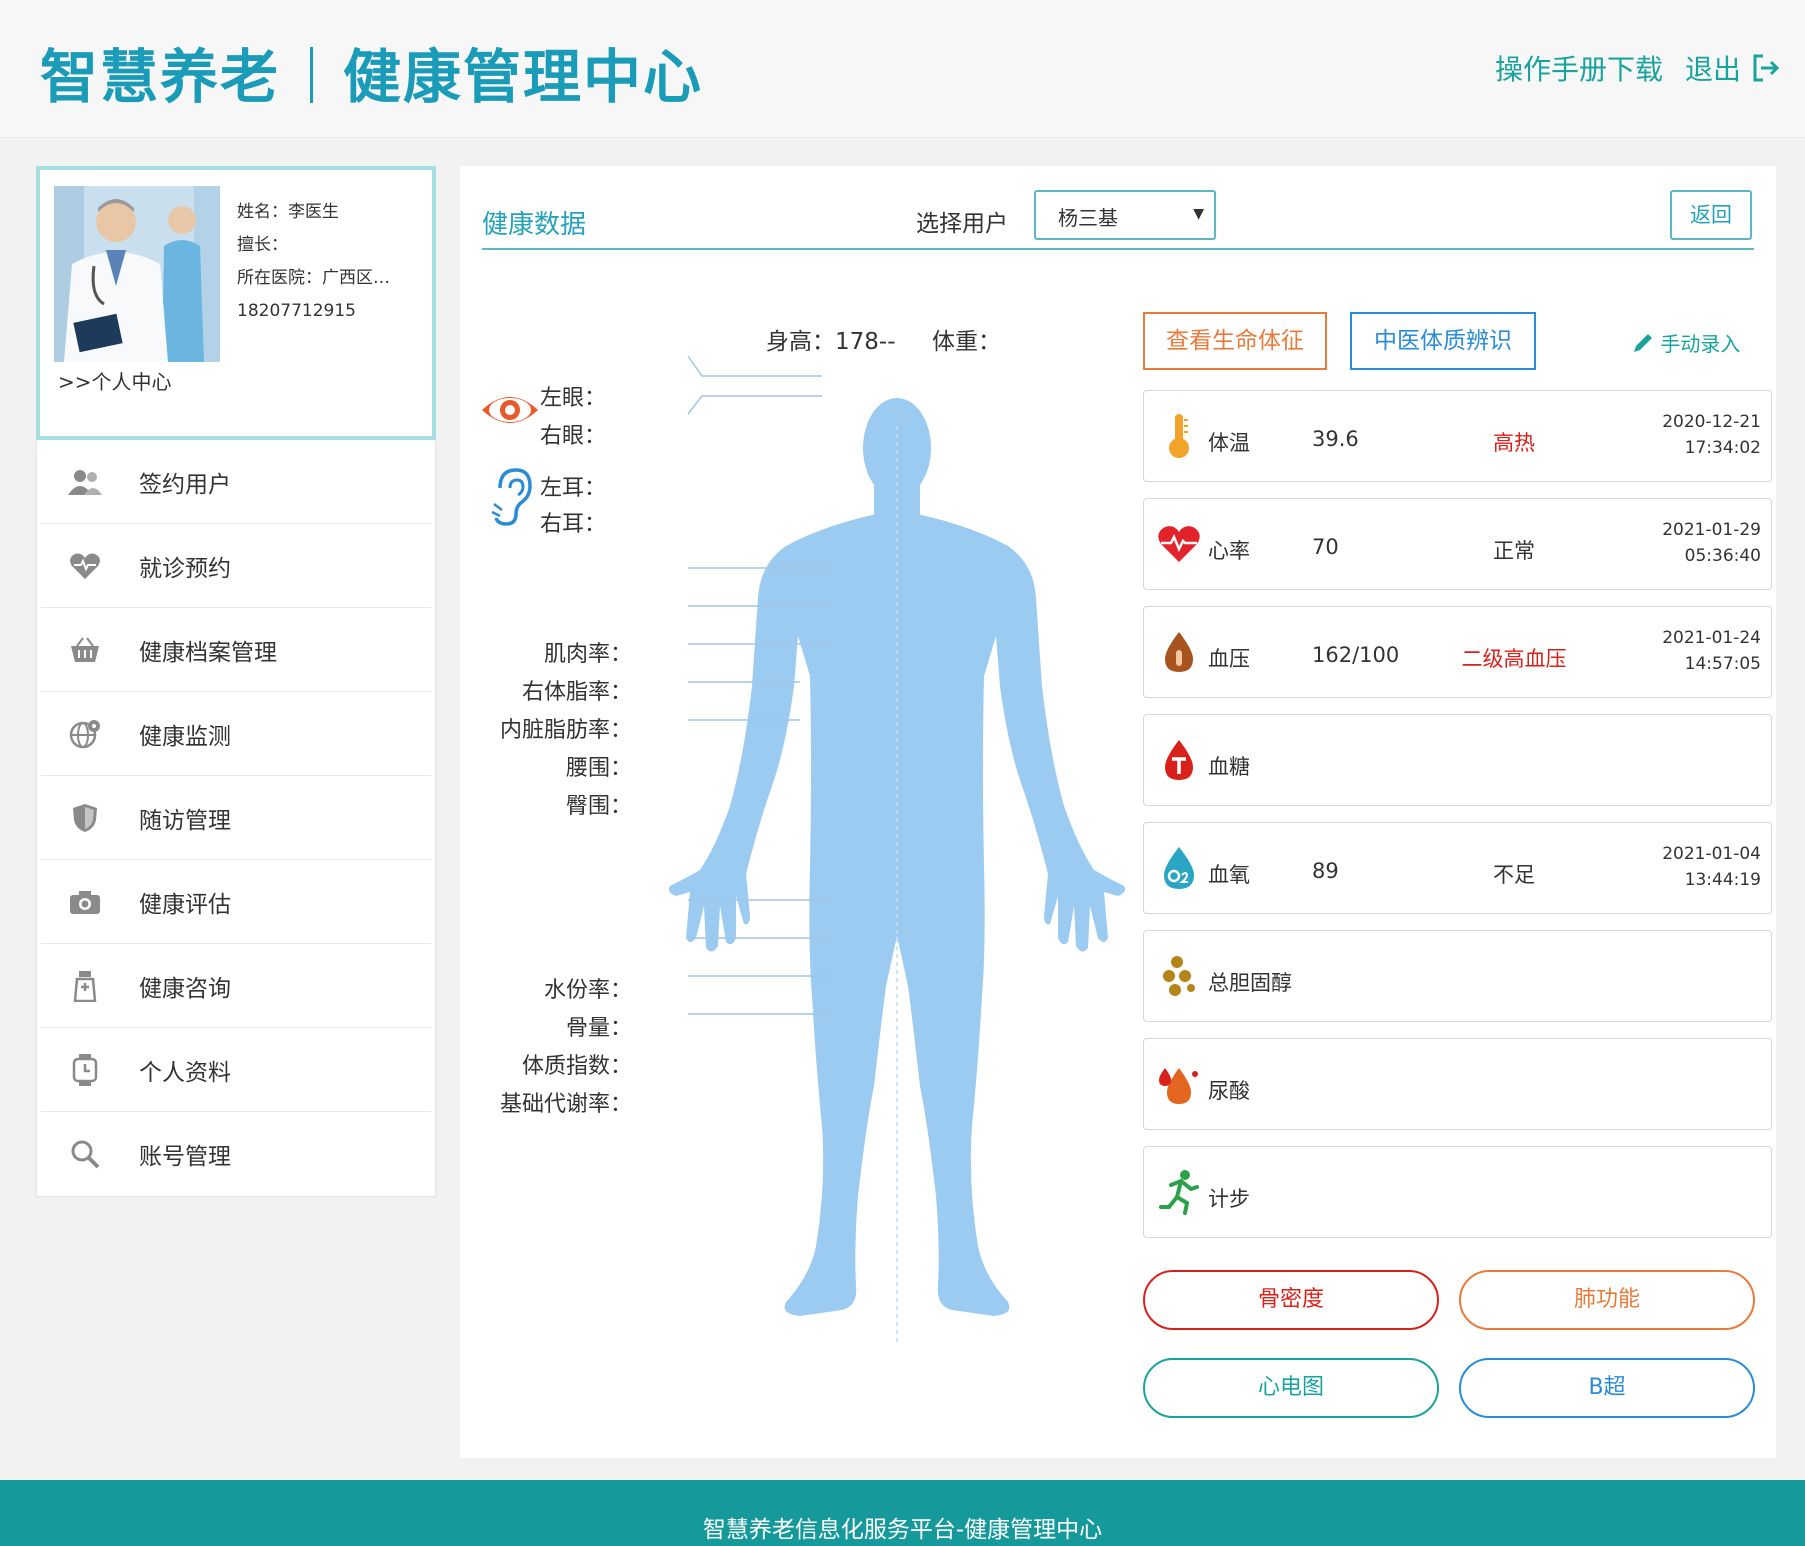 The width and height of the screenshot is (1805, 1546). What do you see at coordinates (1325, 547) in the screenshot?
I see `metric-value: 70` at bounding box center [1325, 547].